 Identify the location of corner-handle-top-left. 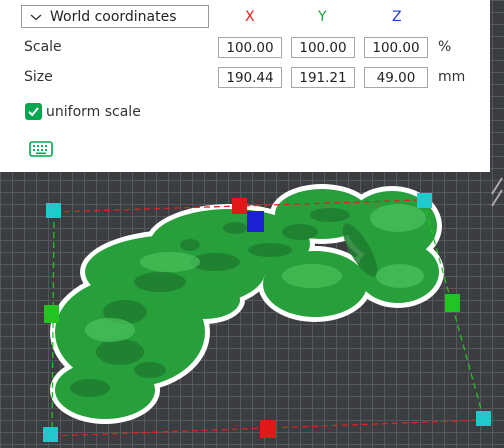
(53, 210).